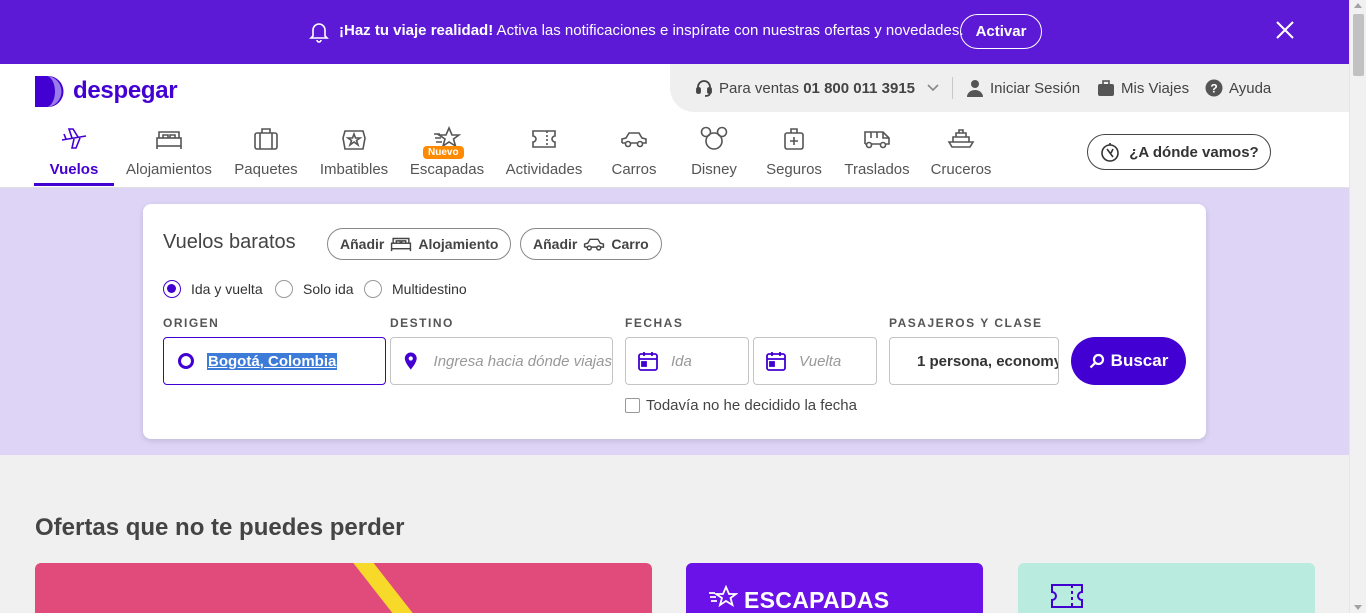 The image size is (1366, 613). I want to click on checkbox, so click(632, 405).